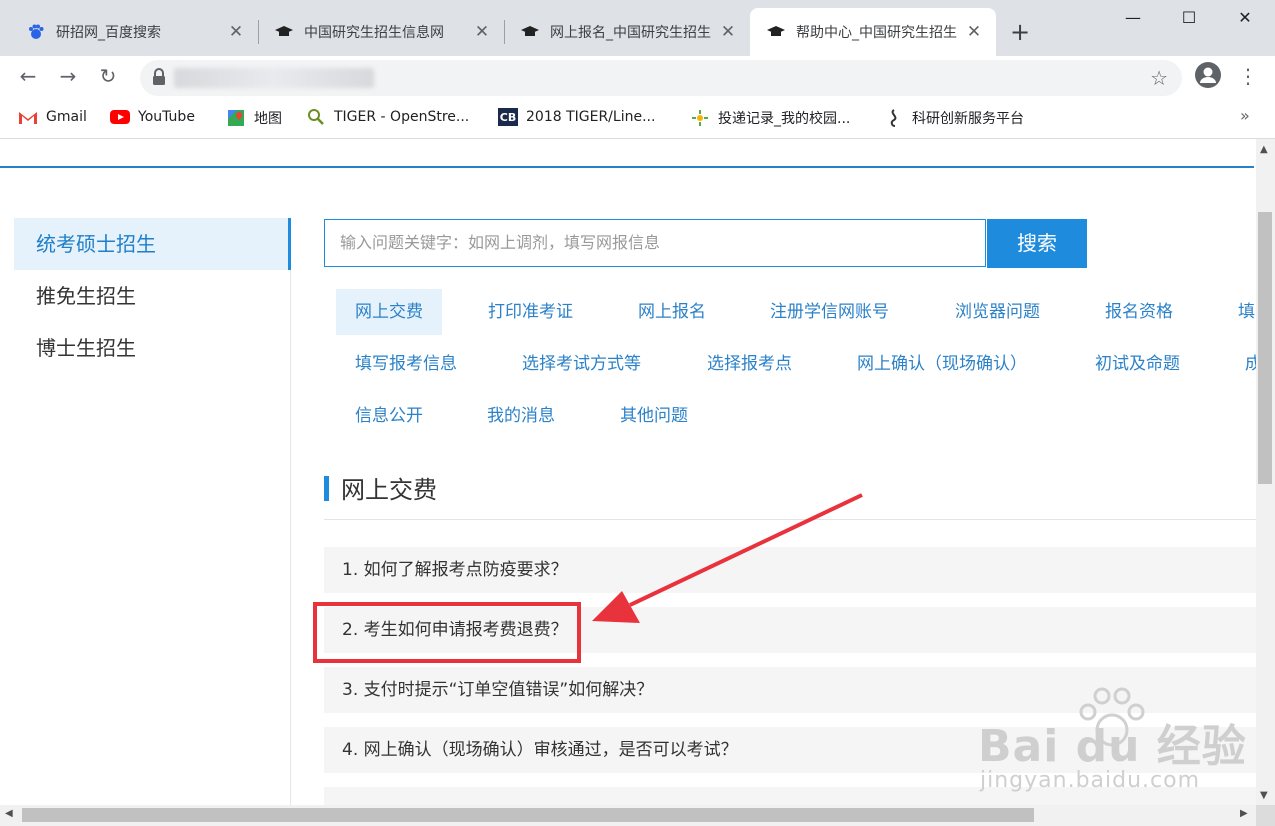  What do you see at coordinates (1189, 17) in the screenshot?
I see `maximize-button: ☐` at bounding box center [1189, 17].